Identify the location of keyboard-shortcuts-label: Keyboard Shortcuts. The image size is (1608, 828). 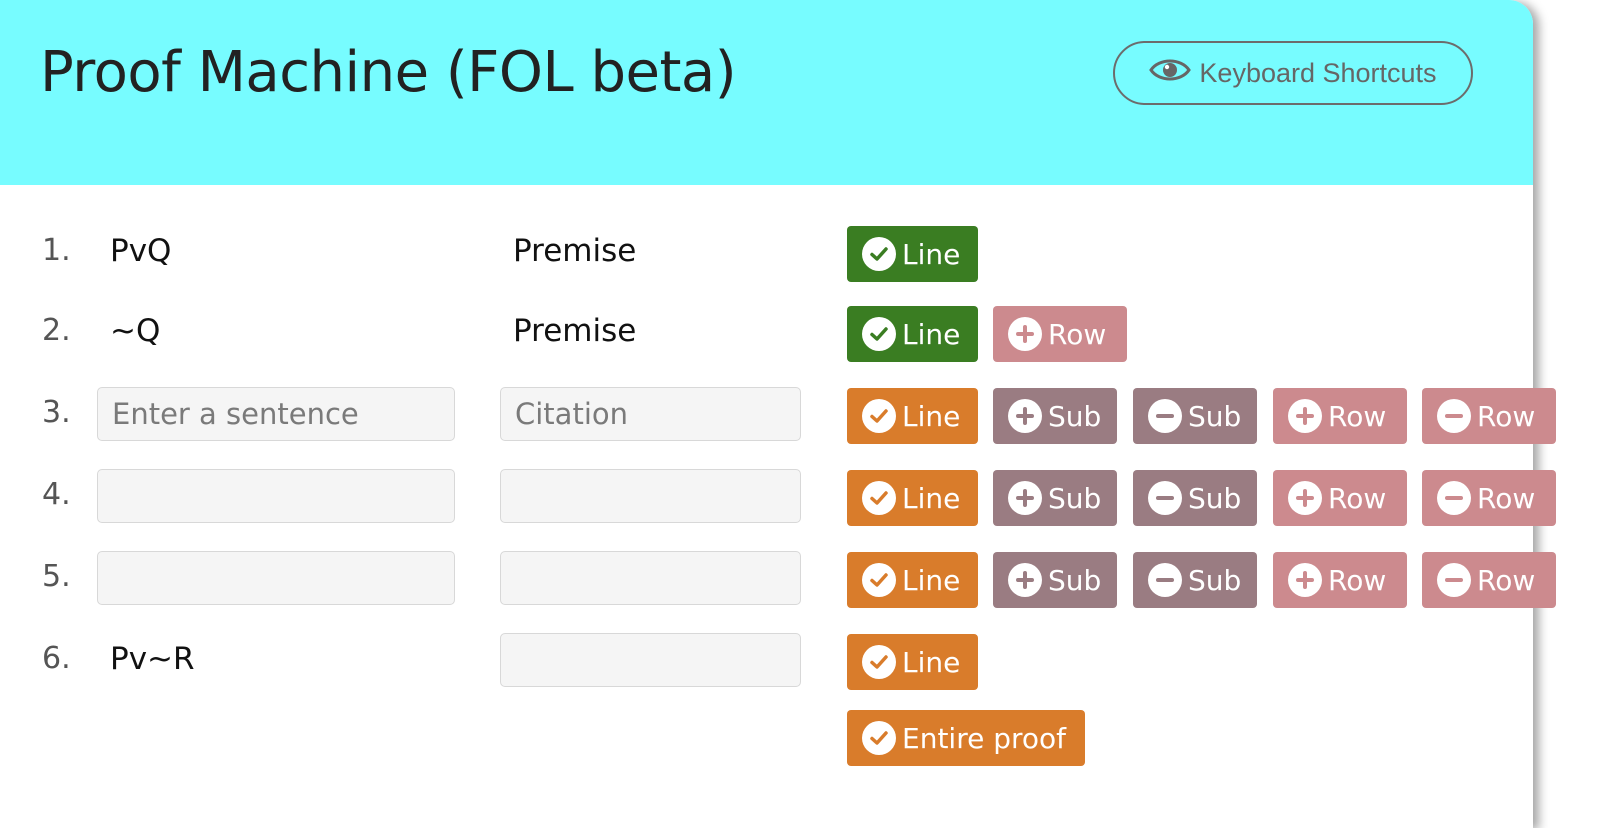
(1318, 72).